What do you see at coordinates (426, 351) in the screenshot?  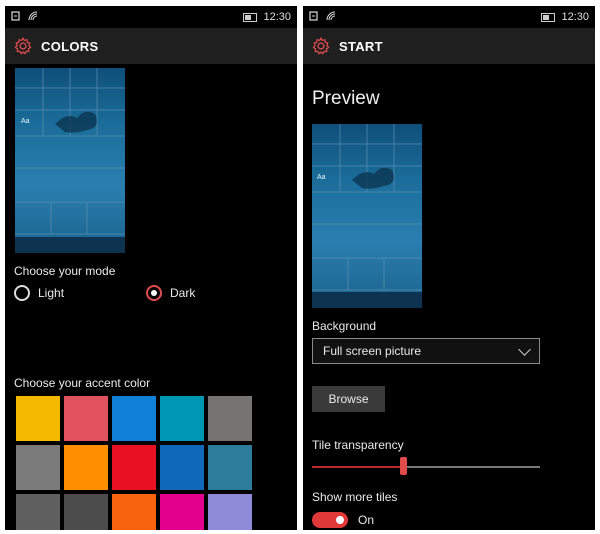 I see `background-dropdown: Full screen picture` at bounding box center [426, 351].